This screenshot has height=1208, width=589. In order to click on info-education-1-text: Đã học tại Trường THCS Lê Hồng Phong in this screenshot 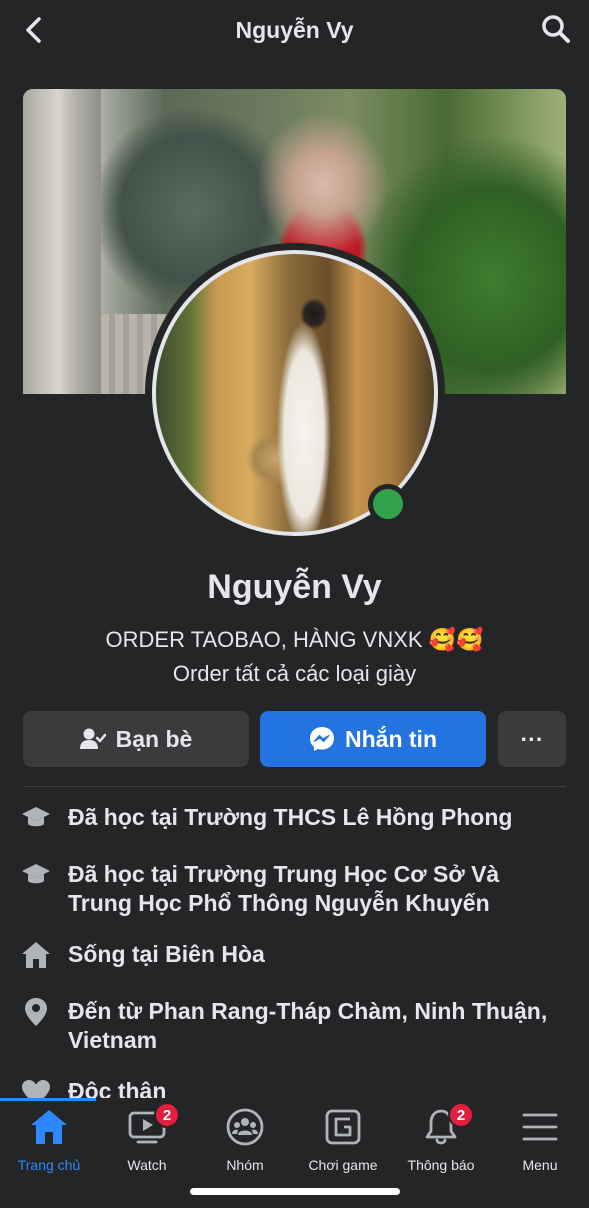, I will do `click(290, 817)`.